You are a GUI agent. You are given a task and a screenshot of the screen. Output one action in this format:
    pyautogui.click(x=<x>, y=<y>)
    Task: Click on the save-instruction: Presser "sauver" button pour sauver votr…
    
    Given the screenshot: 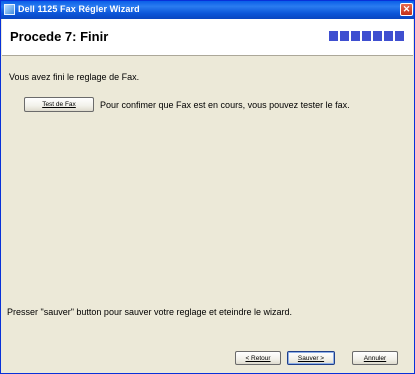 What is the action you would take?
    pyautogui.click(x=150, y=312)
    